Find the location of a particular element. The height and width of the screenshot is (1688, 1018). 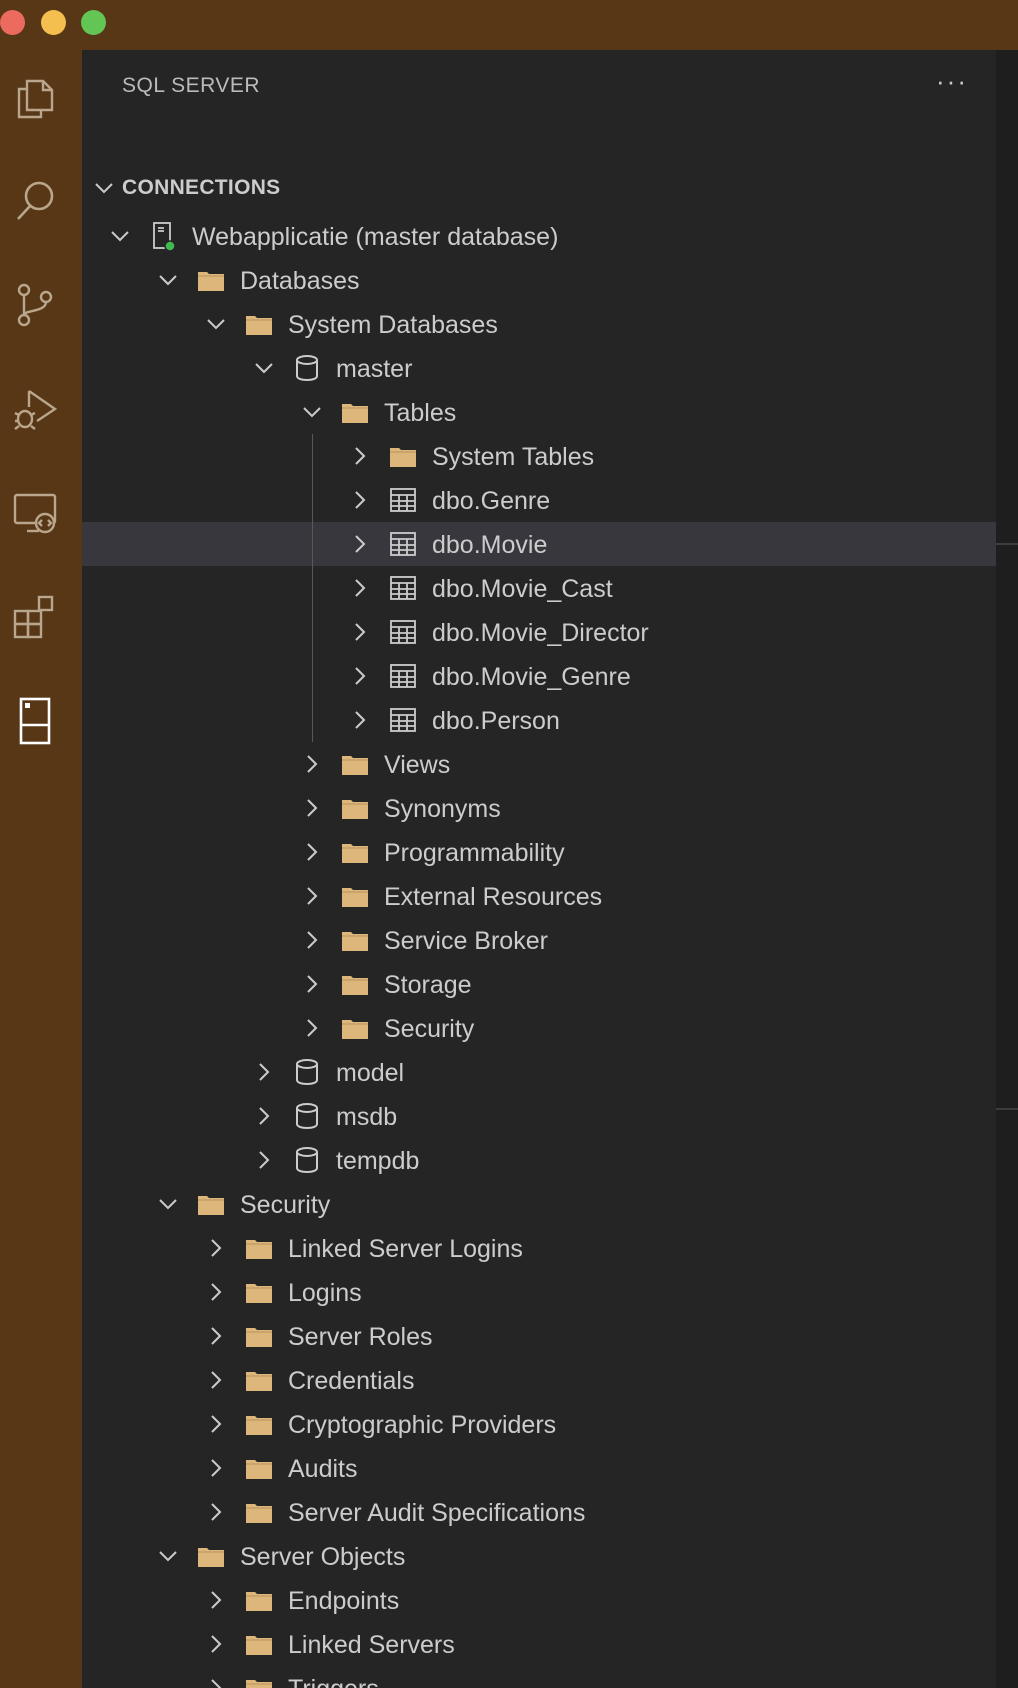

tree-item-label: Server Roles is located at coordinates (360, 1337).